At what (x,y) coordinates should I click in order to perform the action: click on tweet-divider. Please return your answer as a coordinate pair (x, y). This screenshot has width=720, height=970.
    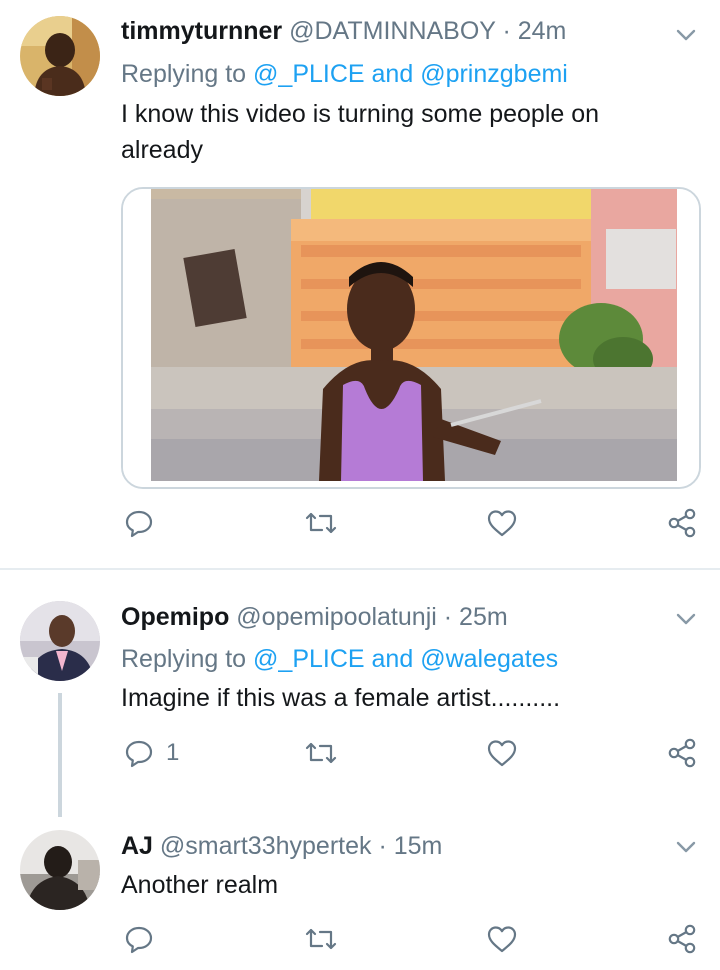
    Looking at the image, I should click on (360, 569).